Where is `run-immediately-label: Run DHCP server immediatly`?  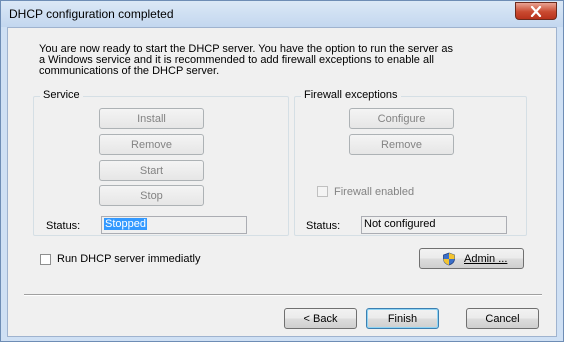
run-immediately-label: Run DHCP server immediatly is located at coordinates (129, 259).